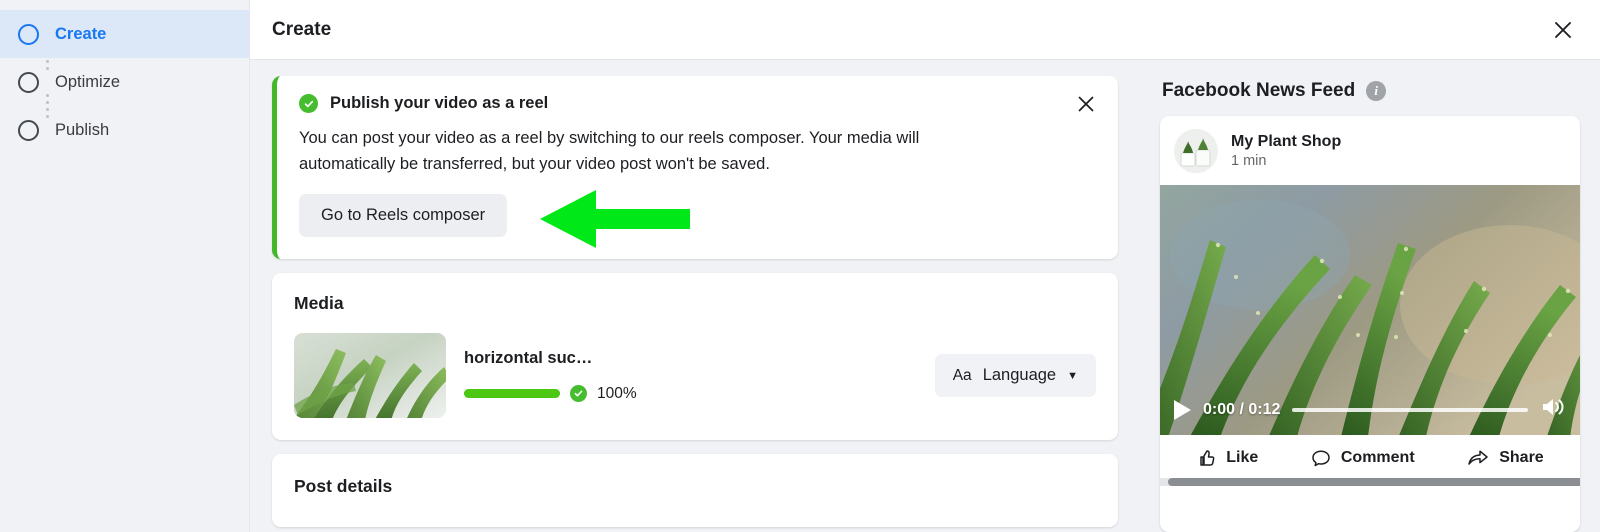  I want to click on preview-horizontal-scrollbar, so click(1370, 482).